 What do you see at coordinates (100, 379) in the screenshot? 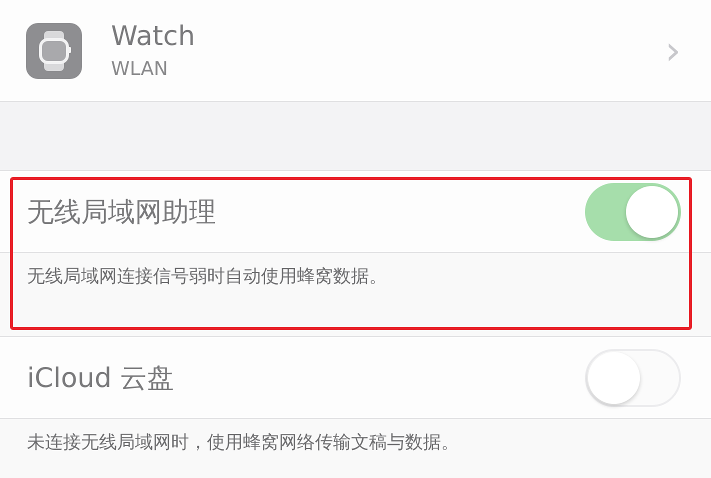
I see `setting-label: iCloud 云盘` at bounding box center [100, 379].